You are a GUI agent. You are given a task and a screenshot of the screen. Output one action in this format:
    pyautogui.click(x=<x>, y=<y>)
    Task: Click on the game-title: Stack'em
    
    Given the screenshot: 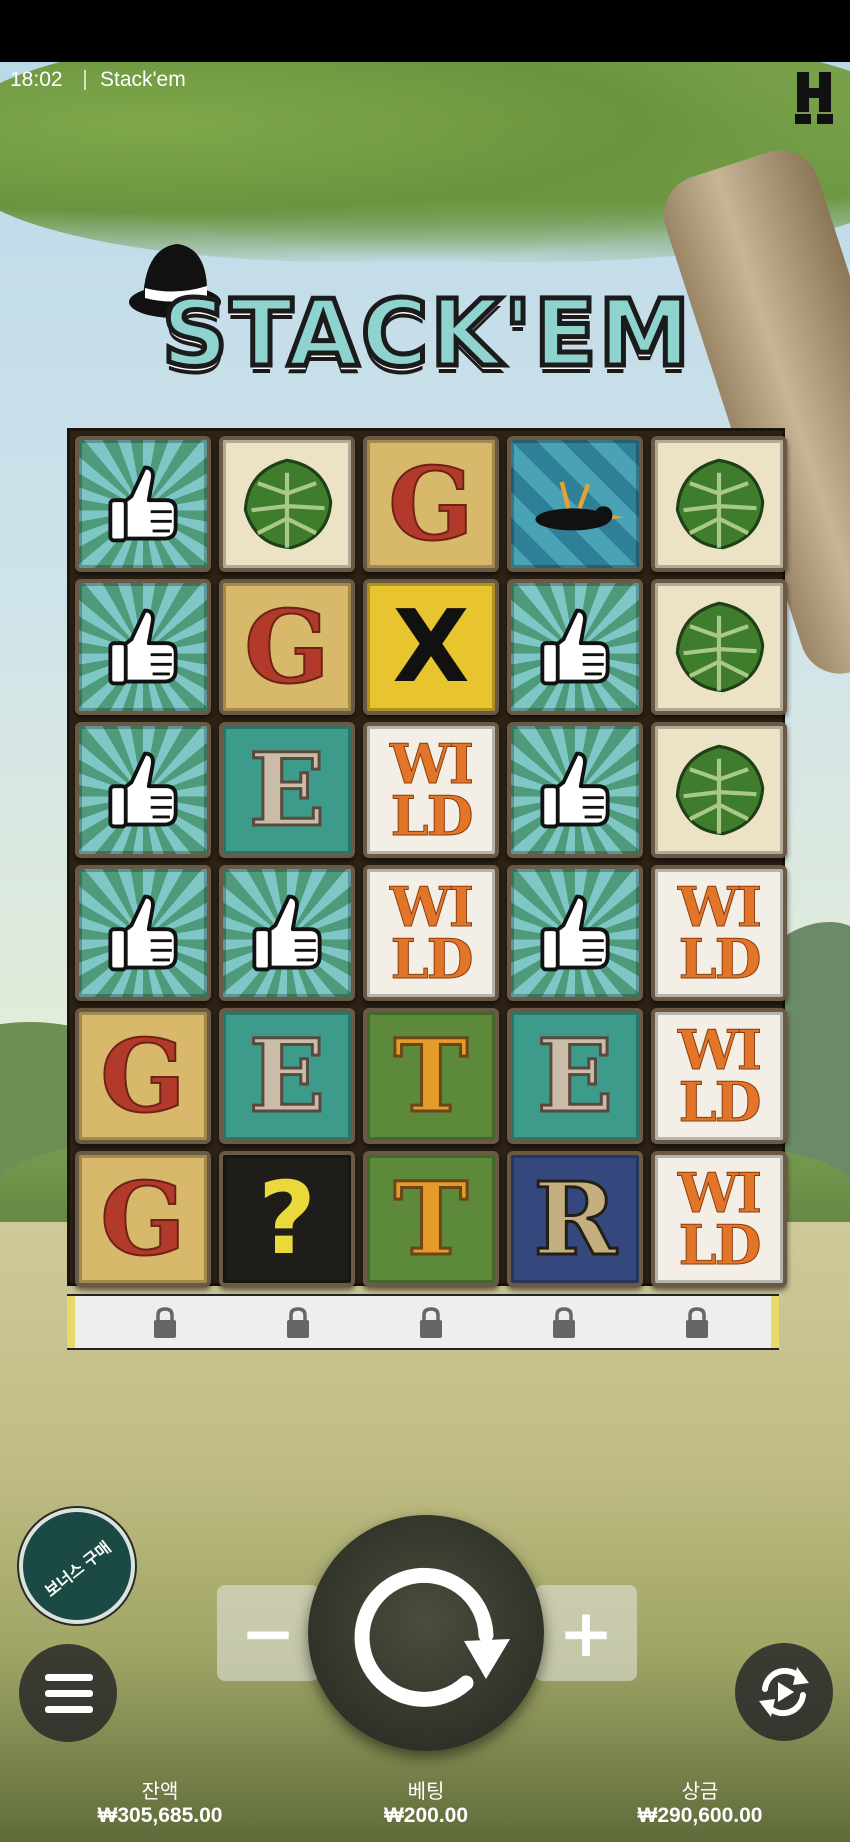 What is the action you would take?
    pyautogui.click(x=143, y=79)
    